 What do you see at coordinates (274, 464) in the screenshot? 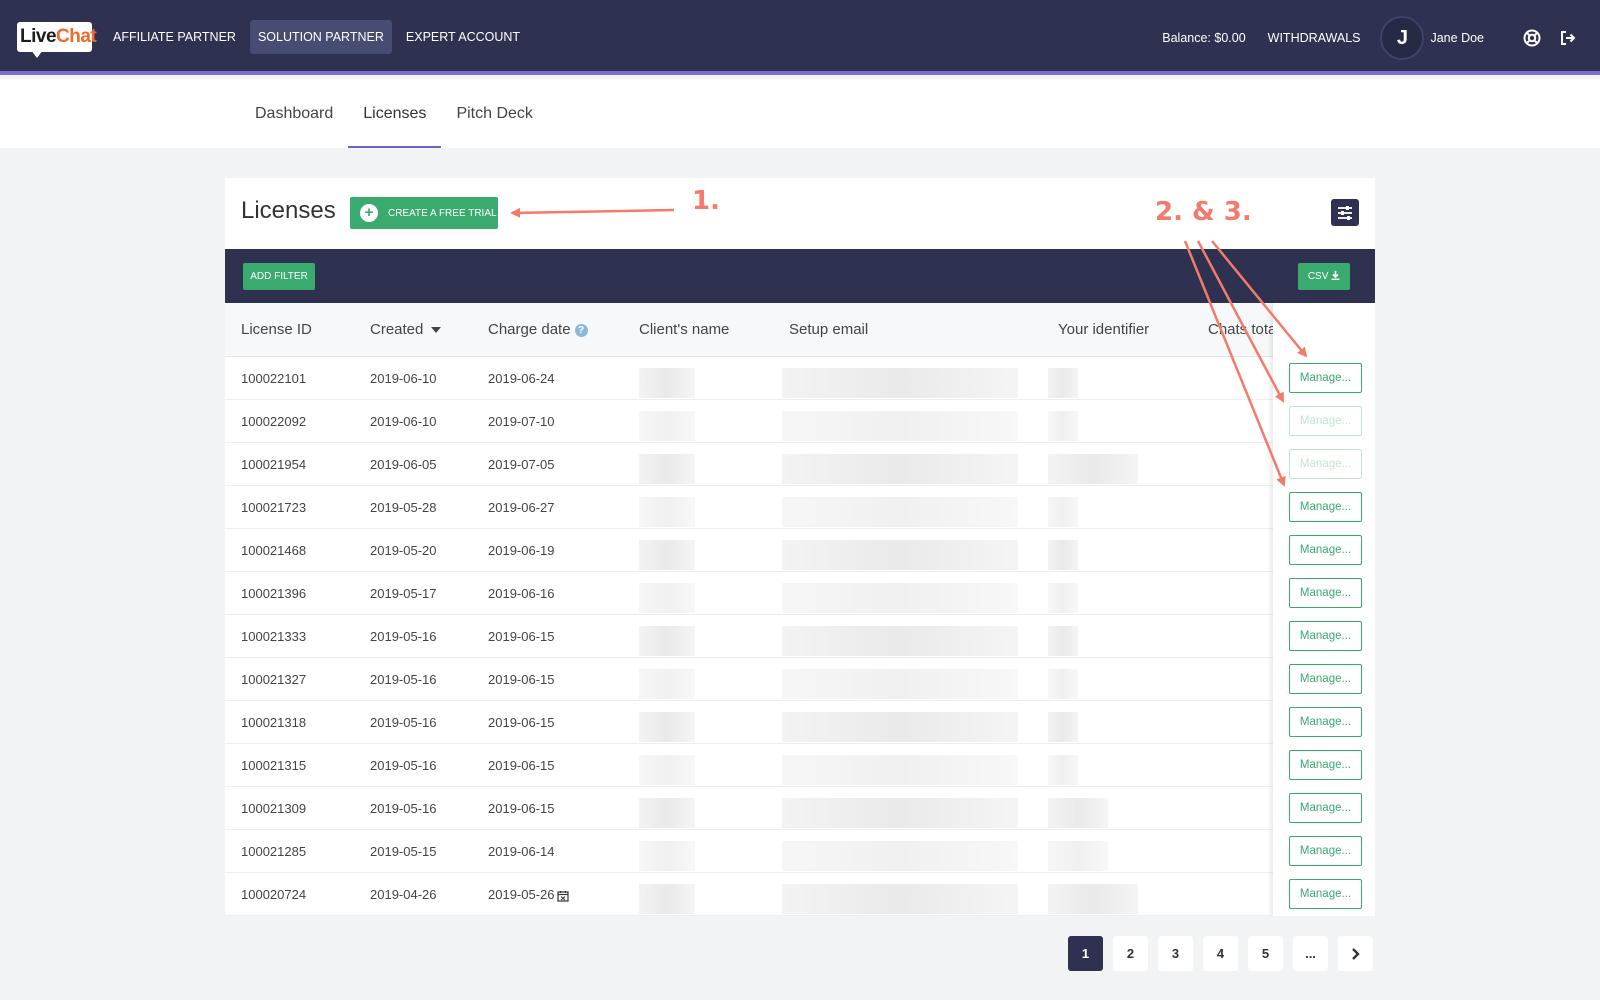
I see `license-id-cell-text: 100021954` at bounding box center [274, 464].